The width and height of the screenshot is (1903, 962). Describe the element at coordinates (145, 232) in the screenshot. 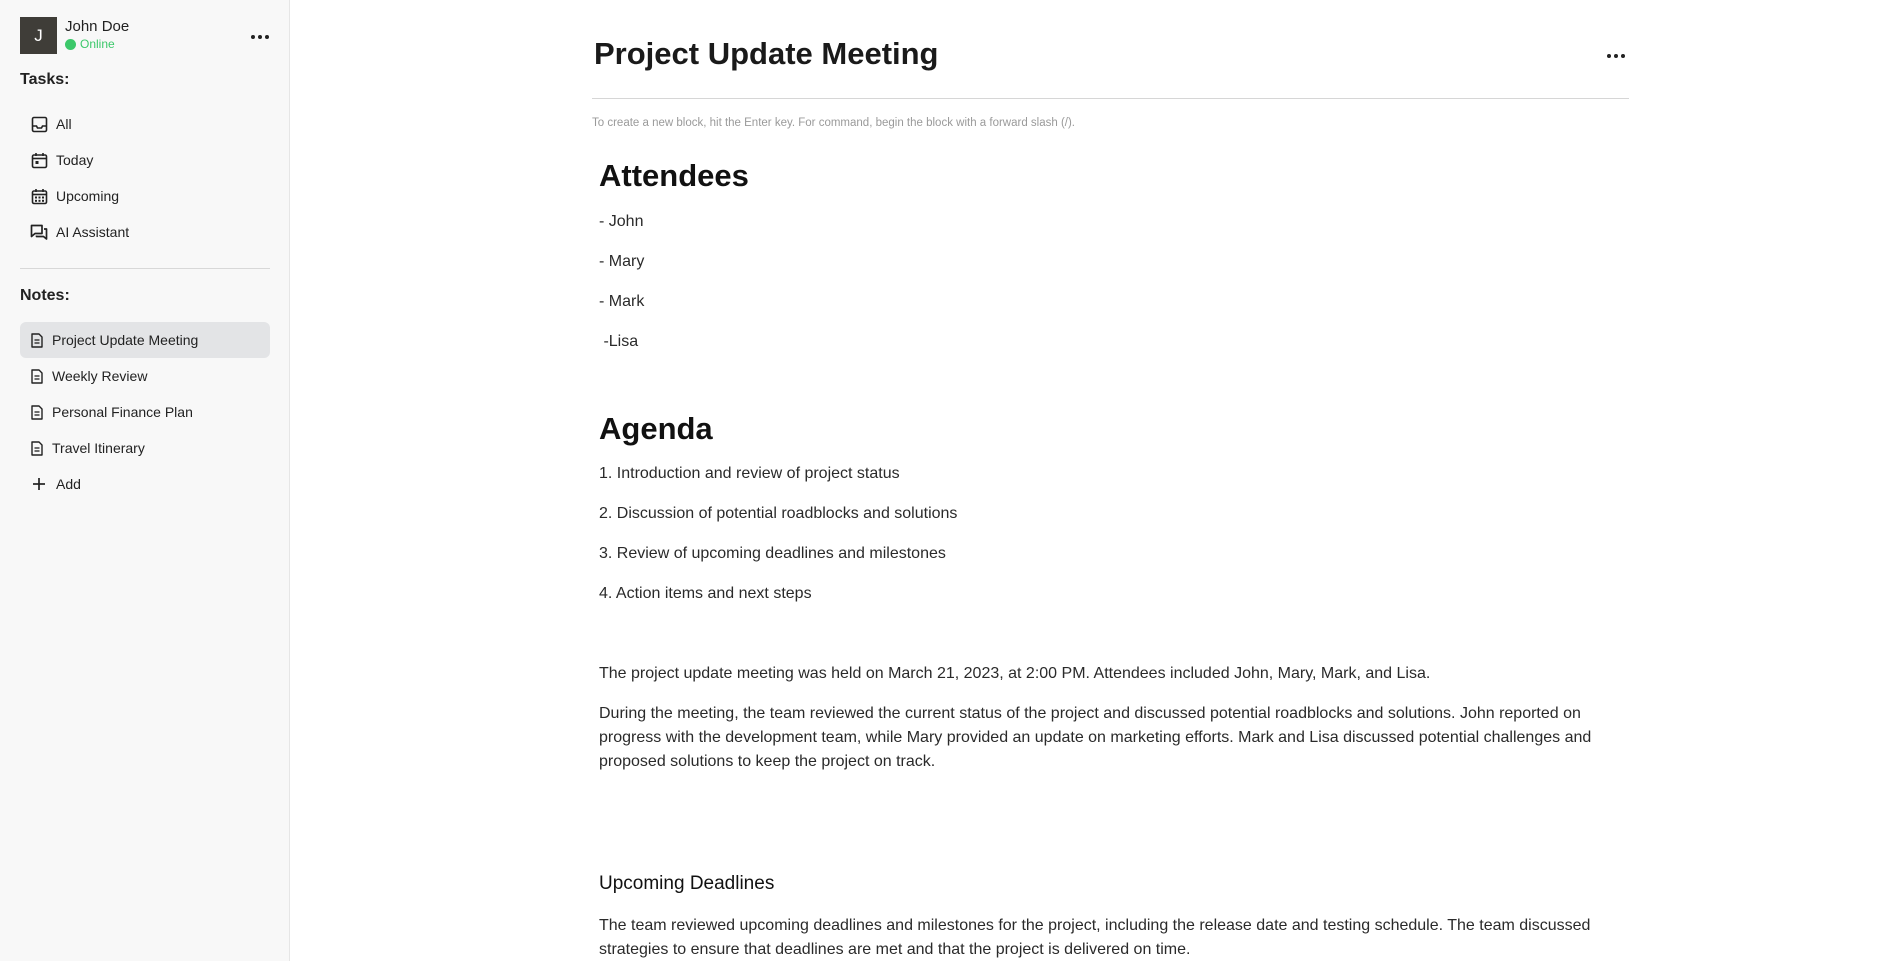

I see `sidebar-item-ai-assistant: AI Assistant` at that location.